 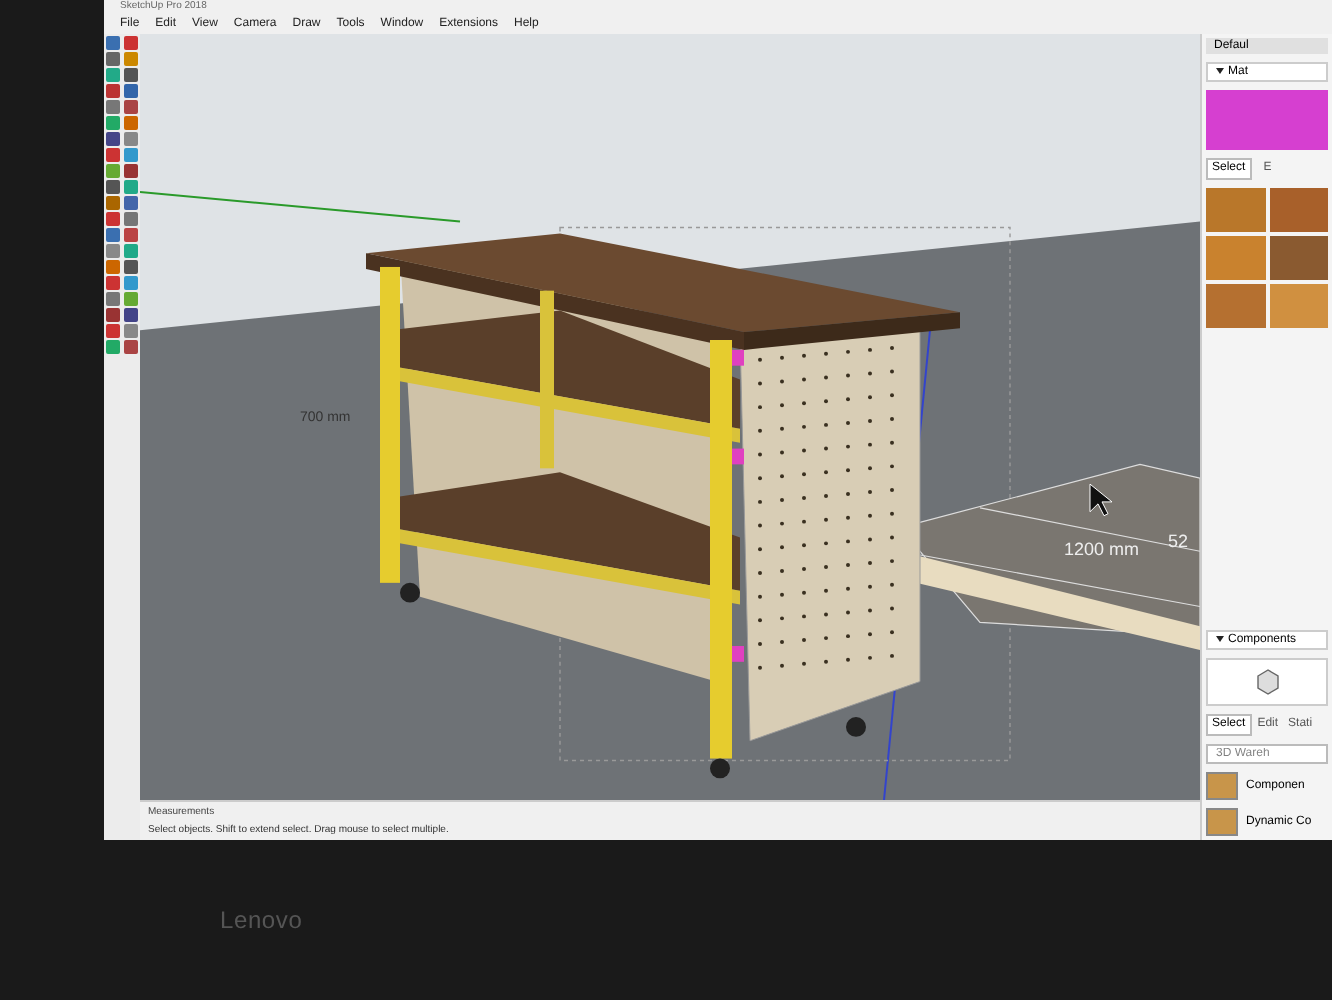 What do you see at coordinates (1101, 500) in the screenshot?
I see `cursor-icon` at bounding box center [1101, 500].